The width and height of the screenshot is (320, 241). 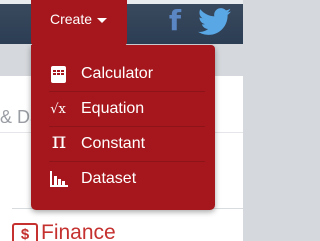 I want to click on pi-icon: π, so click(x=59, y=141).